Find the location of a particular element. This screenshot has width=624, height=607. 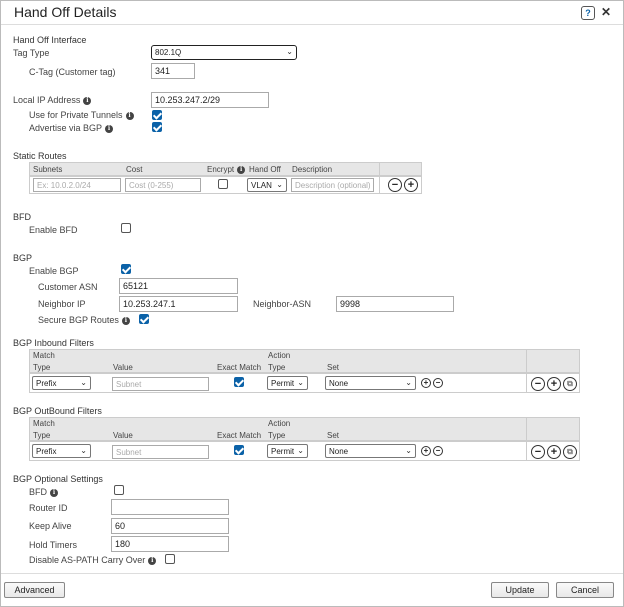

customer-asn-input: 65121 is located at coordinates (178, 286).